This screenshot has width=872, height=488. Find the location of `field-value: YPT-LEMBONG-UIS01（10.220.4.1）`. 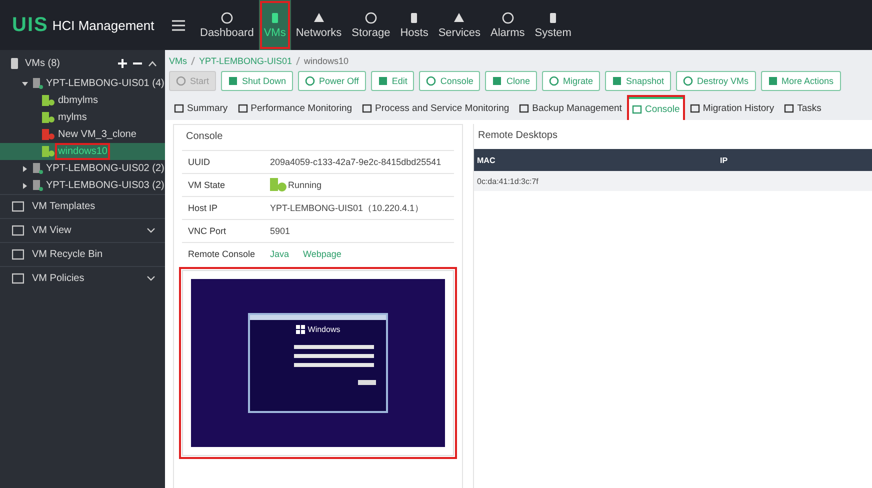

field-value: YPT-LEMBONG-UIS01（10.220.4.1） is located at coordinates (347, 208).